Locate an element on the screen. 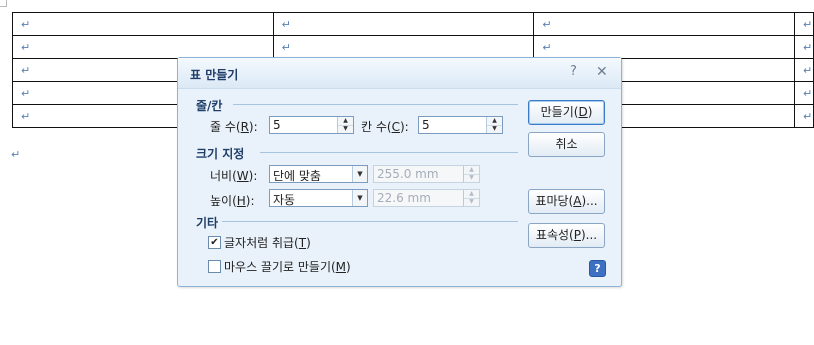 The image size is (814, 345). other-section-title: 기타 is located at coordinates (207, 223).